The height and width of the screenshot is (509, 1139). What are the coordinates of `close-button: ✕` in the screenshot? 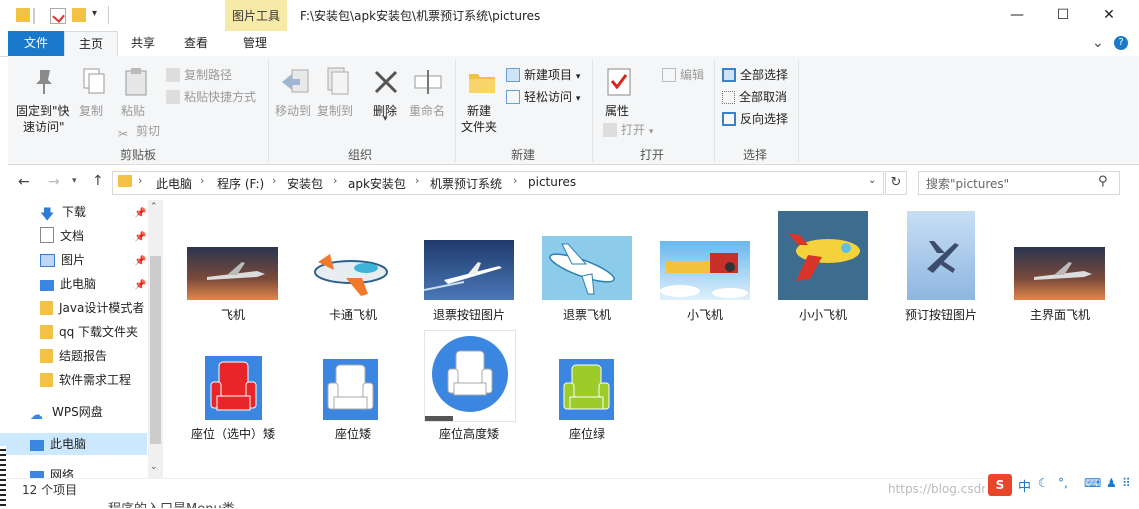 It's located at (1109, 15).